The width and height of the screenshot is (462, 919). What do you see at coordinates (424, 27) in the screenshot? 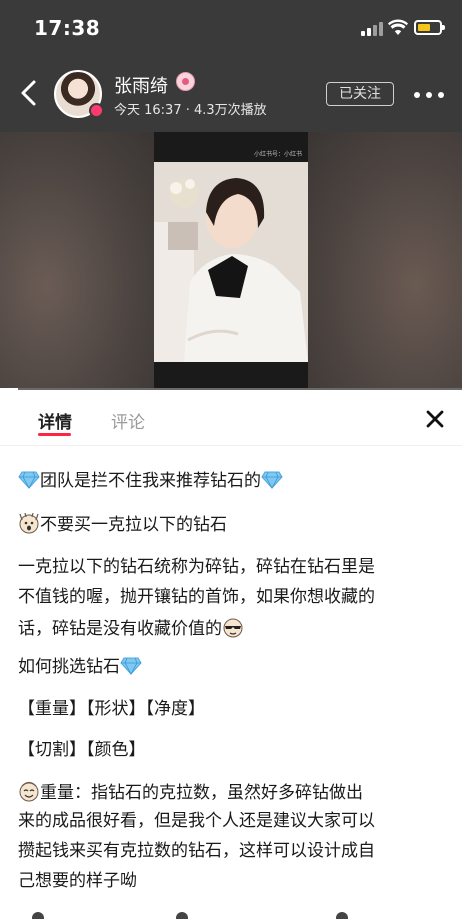
I see `battery-level` at bounding box center [424, 27].